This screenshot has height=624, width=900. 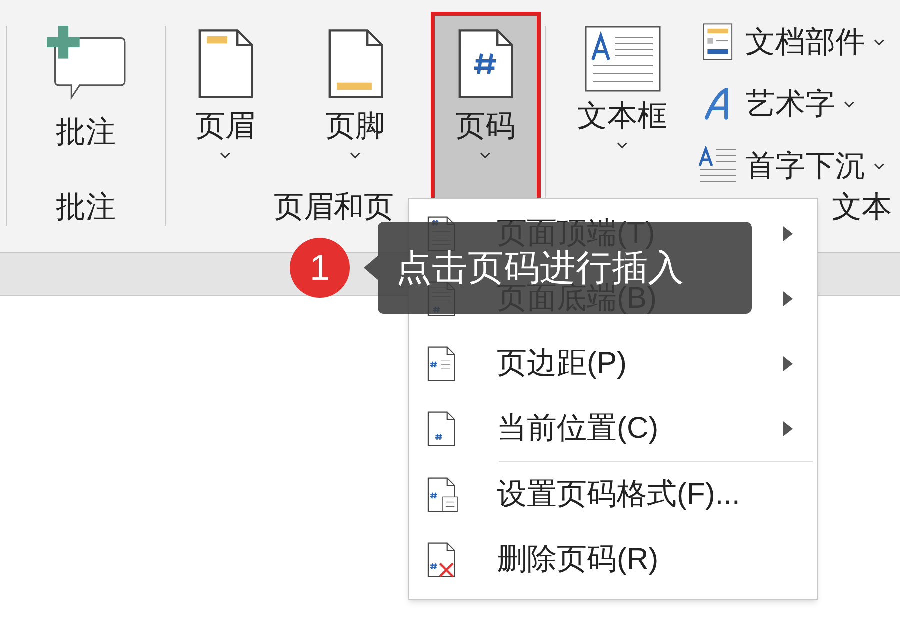 I want to click on group-label: 文本, so click(x=862, y=208).